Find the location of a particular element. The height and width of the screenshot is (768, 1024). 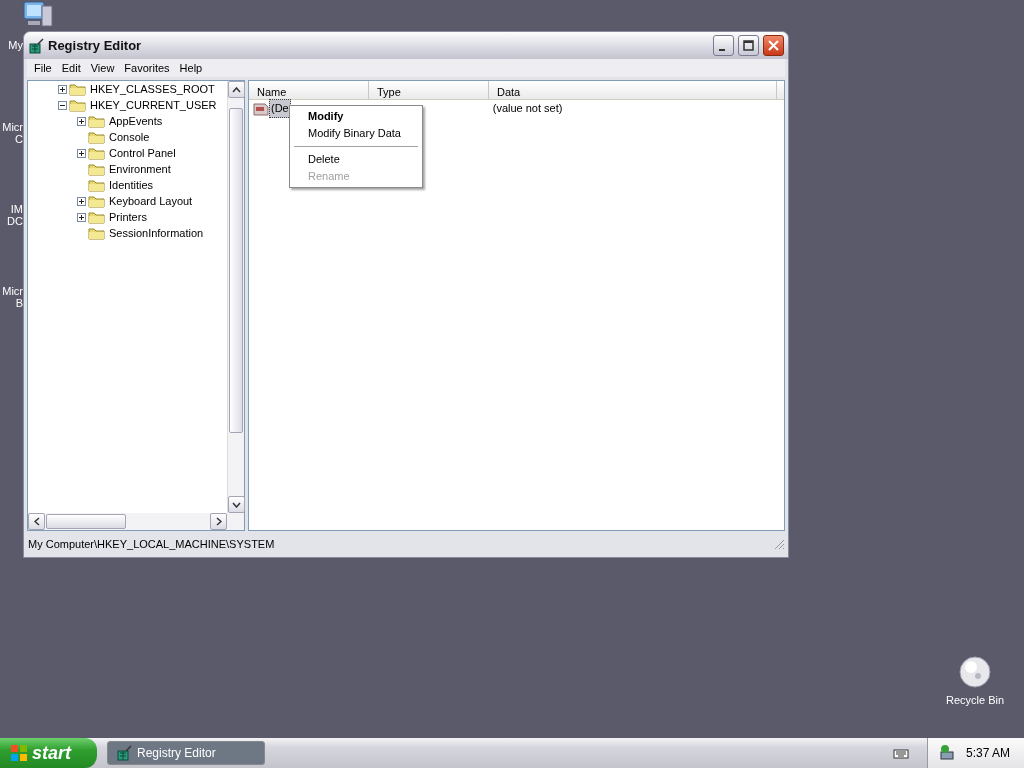

computer-icon is located at coordinates (38, 14).